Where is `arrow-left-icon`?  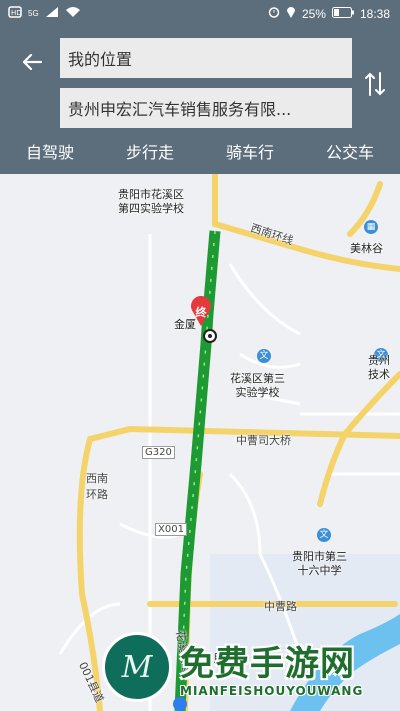
arrow-left-icon is located at coordinates (32, 62).